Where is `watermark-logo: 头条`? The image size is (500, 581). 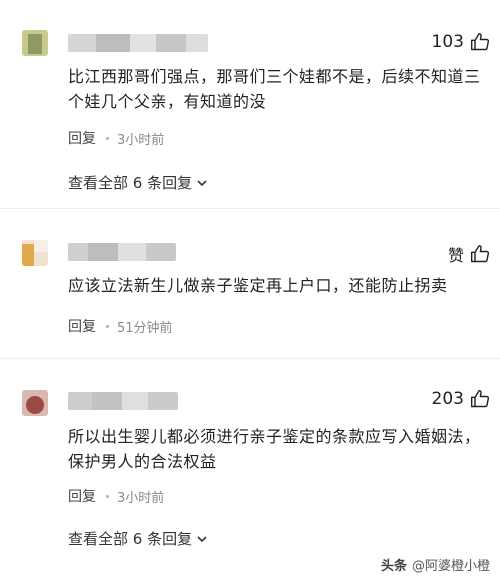 watermark-logo: 头条 is located at coordinates (393, 566).